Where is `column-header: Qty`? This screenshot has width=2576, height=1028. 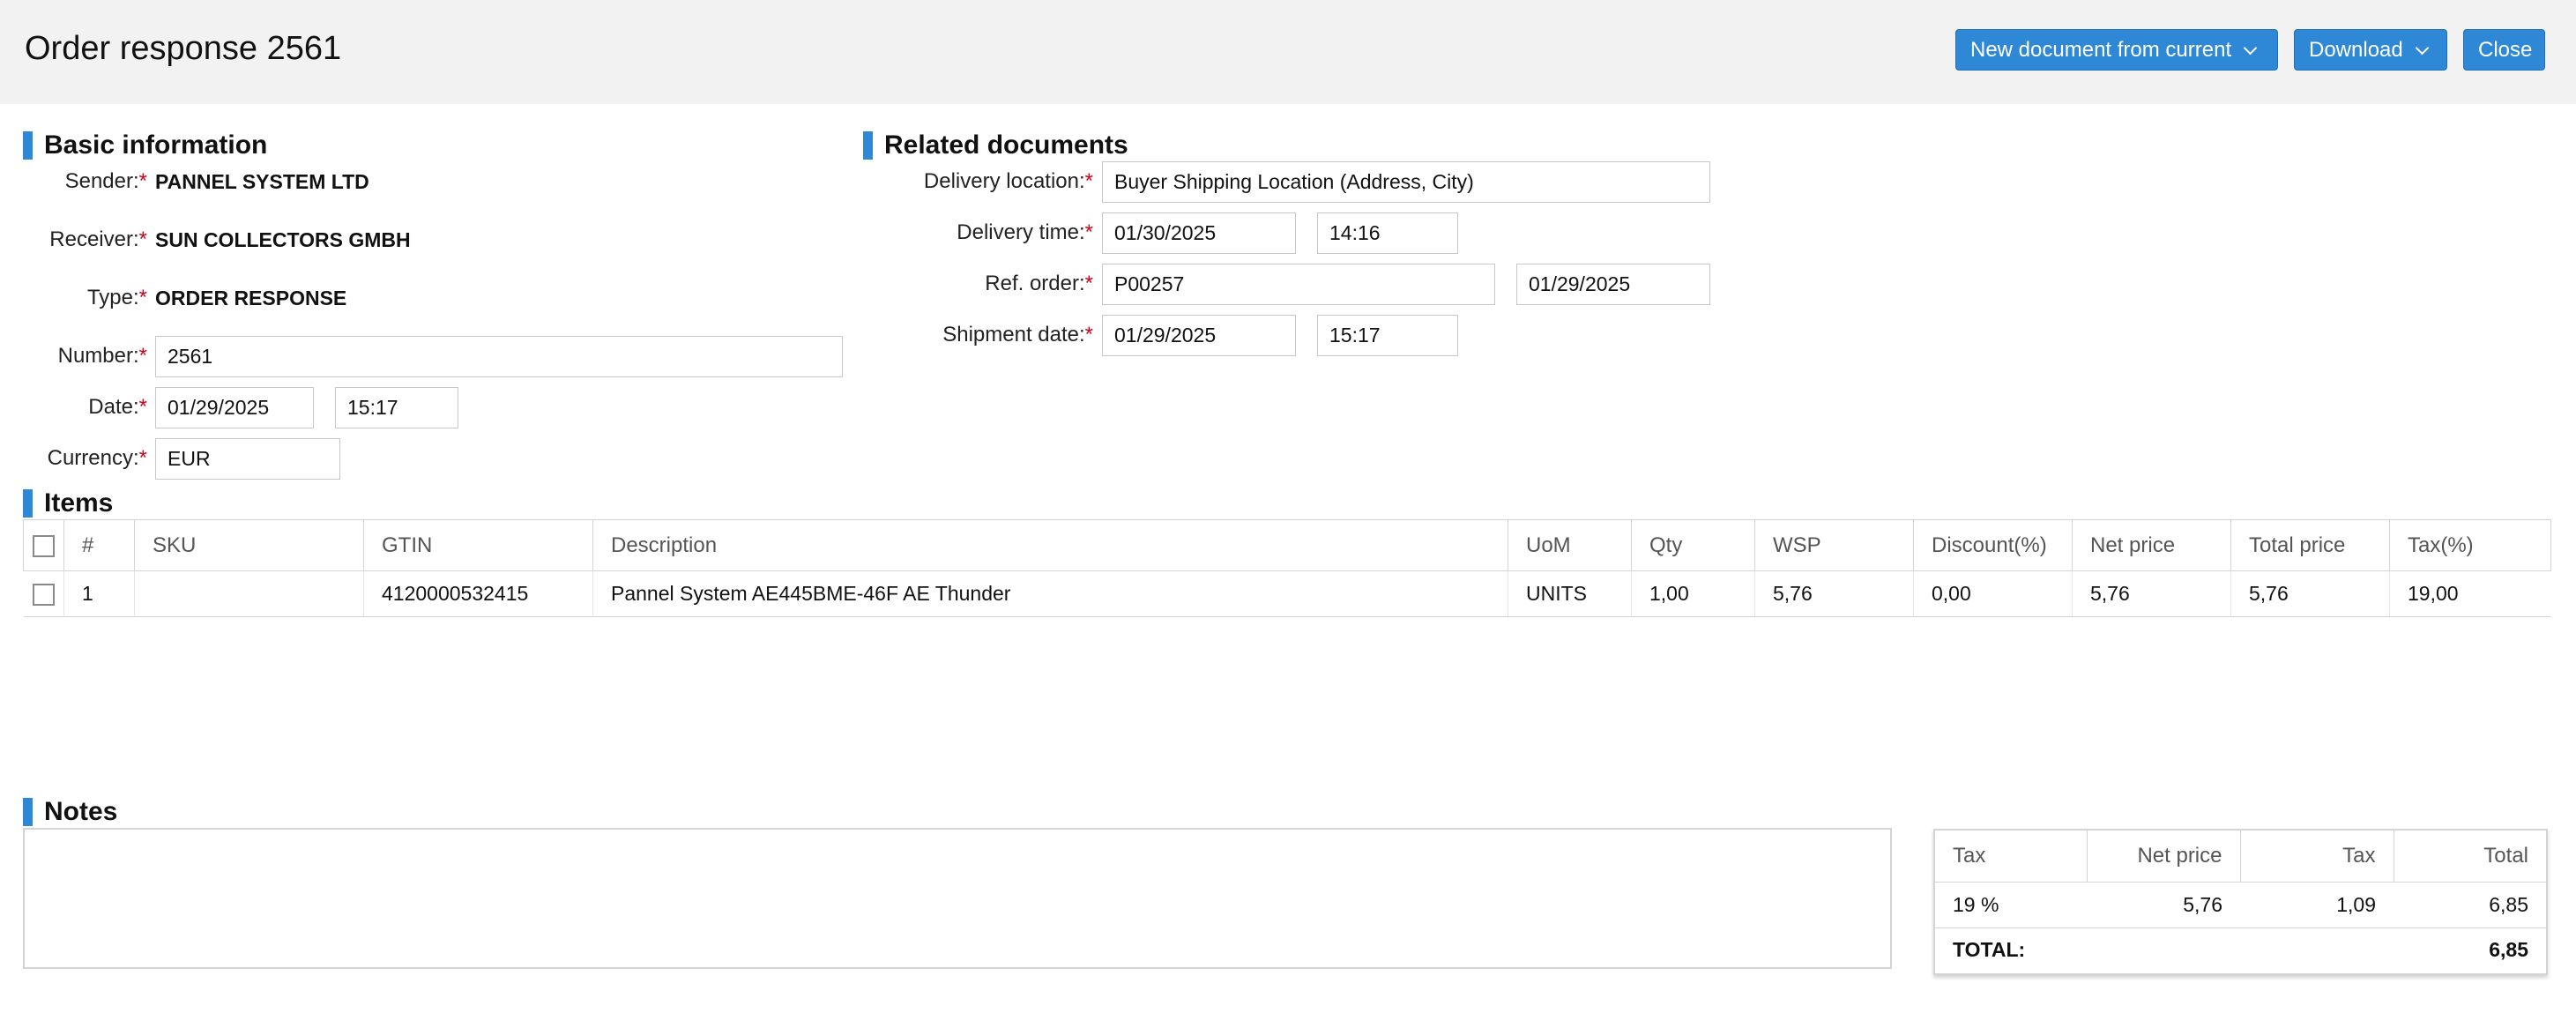 column-header: Qty is located at coordinates (1693, 545).